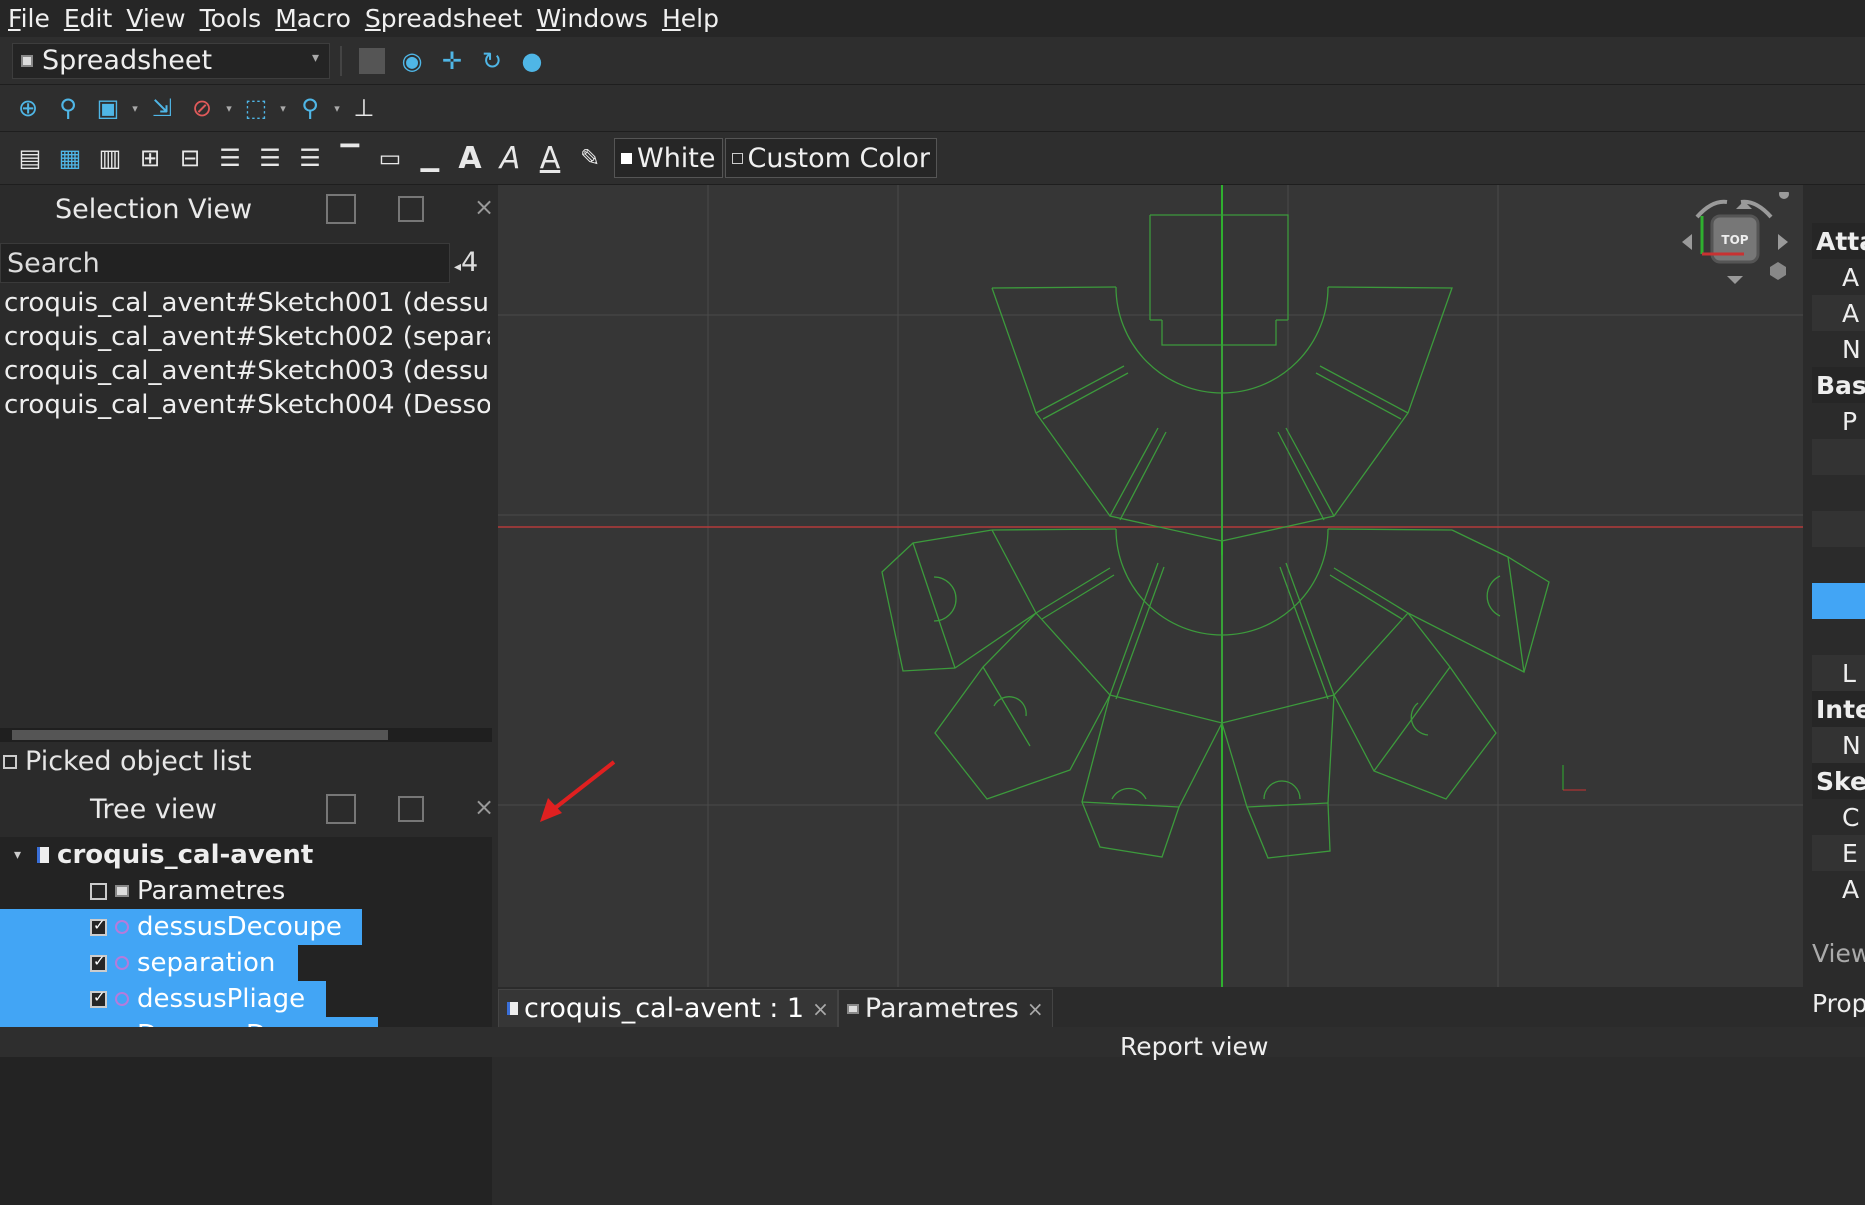  I want to click on tree-item-dessusdecoupe: dessusDecoupe, so click(181, 927).